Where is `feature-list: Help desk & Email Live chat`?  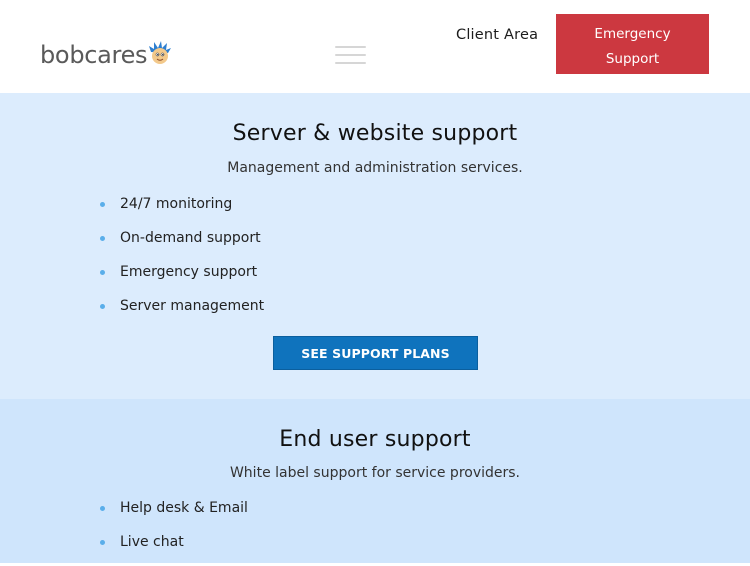
feature-list: Help desk & Email Live chat is located at coordinates (172, 532).